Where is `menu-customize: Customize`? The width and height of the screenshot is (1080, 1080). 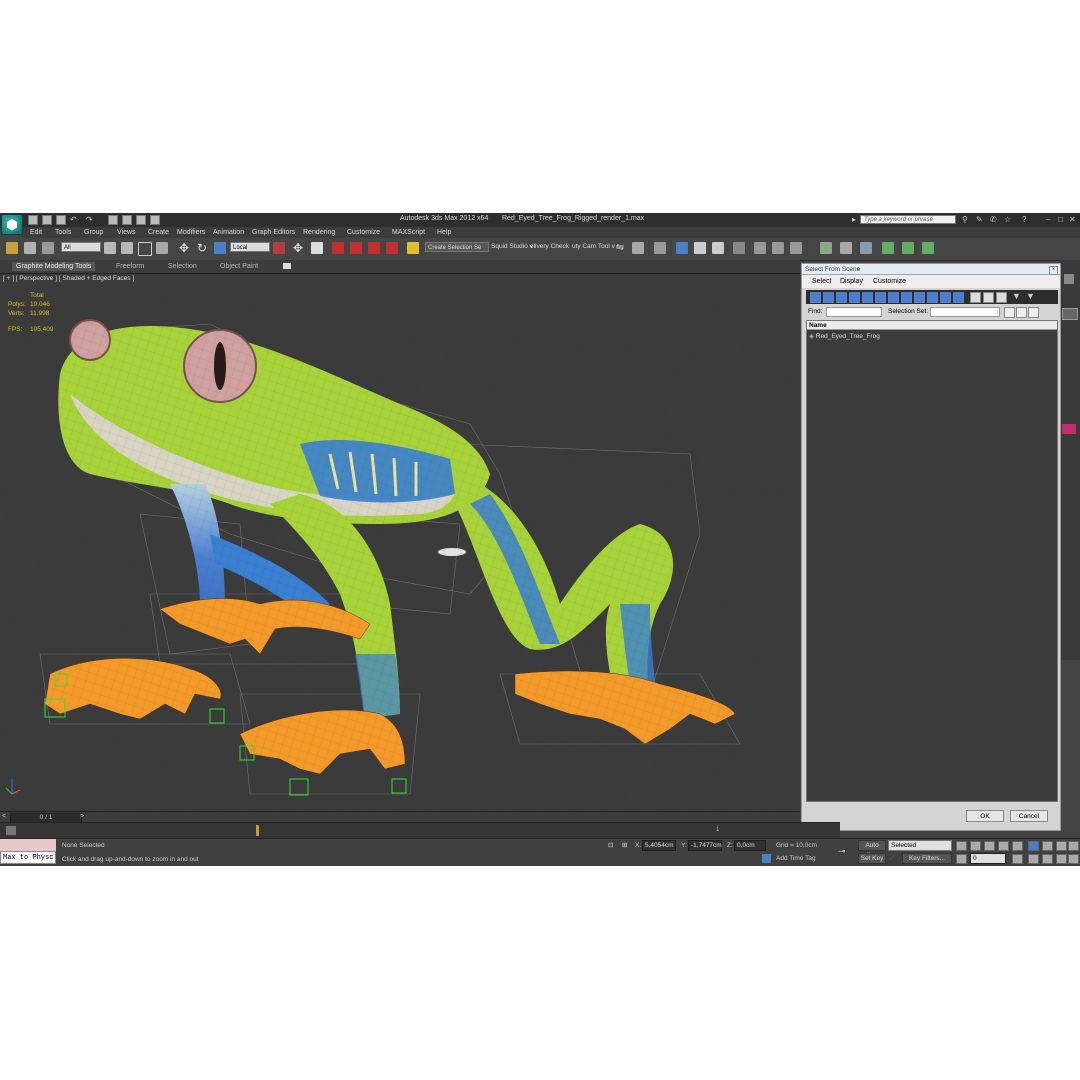
menu-customize: Customize is located at coordinates (363, 232).